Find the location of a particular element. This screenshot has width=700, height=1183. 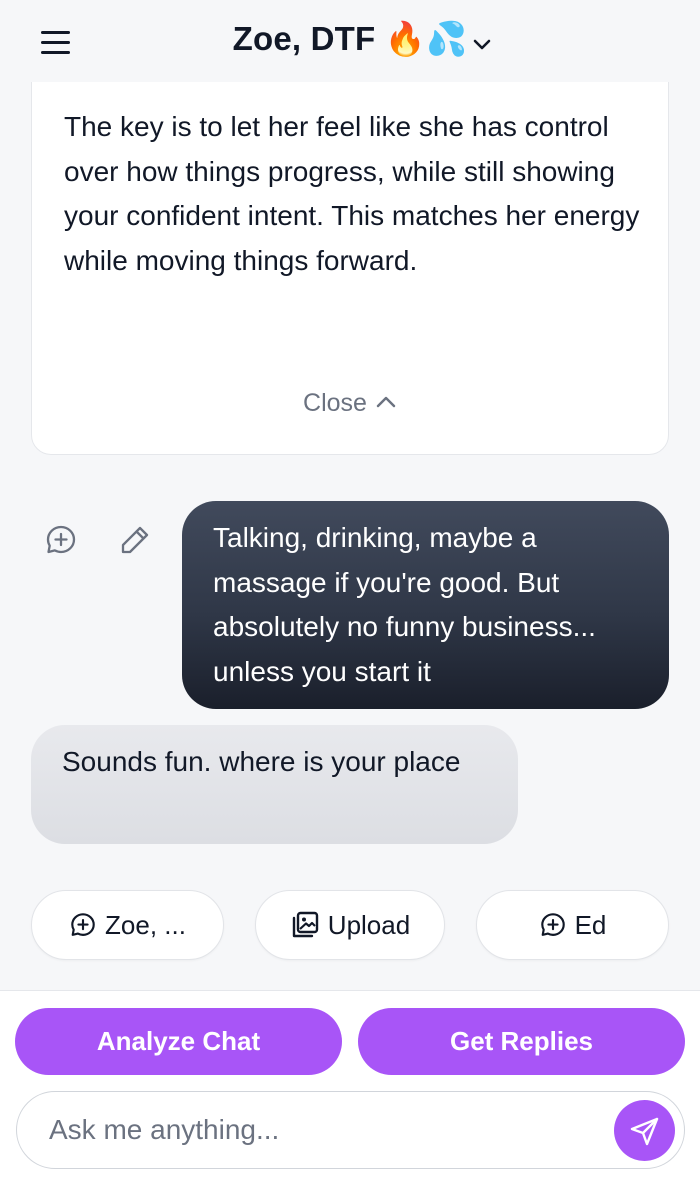

get-replies-button: Get Replies is located at coordinates (521, 1041).